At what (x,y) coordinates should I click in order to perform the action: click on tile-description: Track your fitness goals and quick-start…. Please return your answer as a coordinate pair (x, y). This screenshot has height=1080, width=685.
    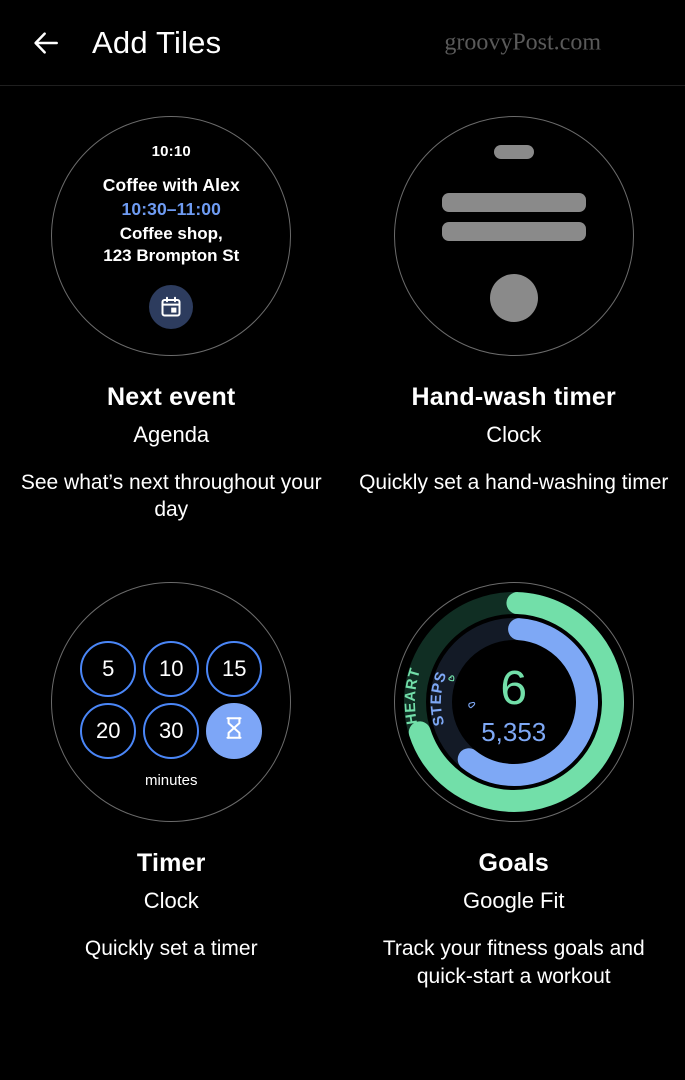
    Looking at the image, I should click on (513, 962).